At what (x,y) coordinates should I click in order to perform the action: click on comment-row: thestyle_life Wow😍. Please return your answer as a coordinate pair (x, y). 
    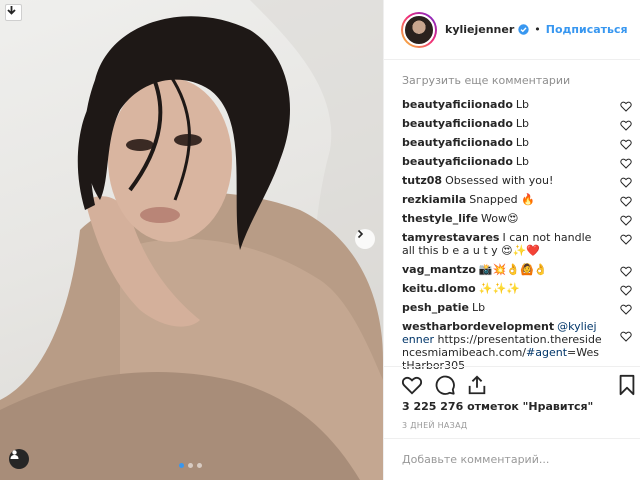
    Looking at the image, I should click on (517, 218).